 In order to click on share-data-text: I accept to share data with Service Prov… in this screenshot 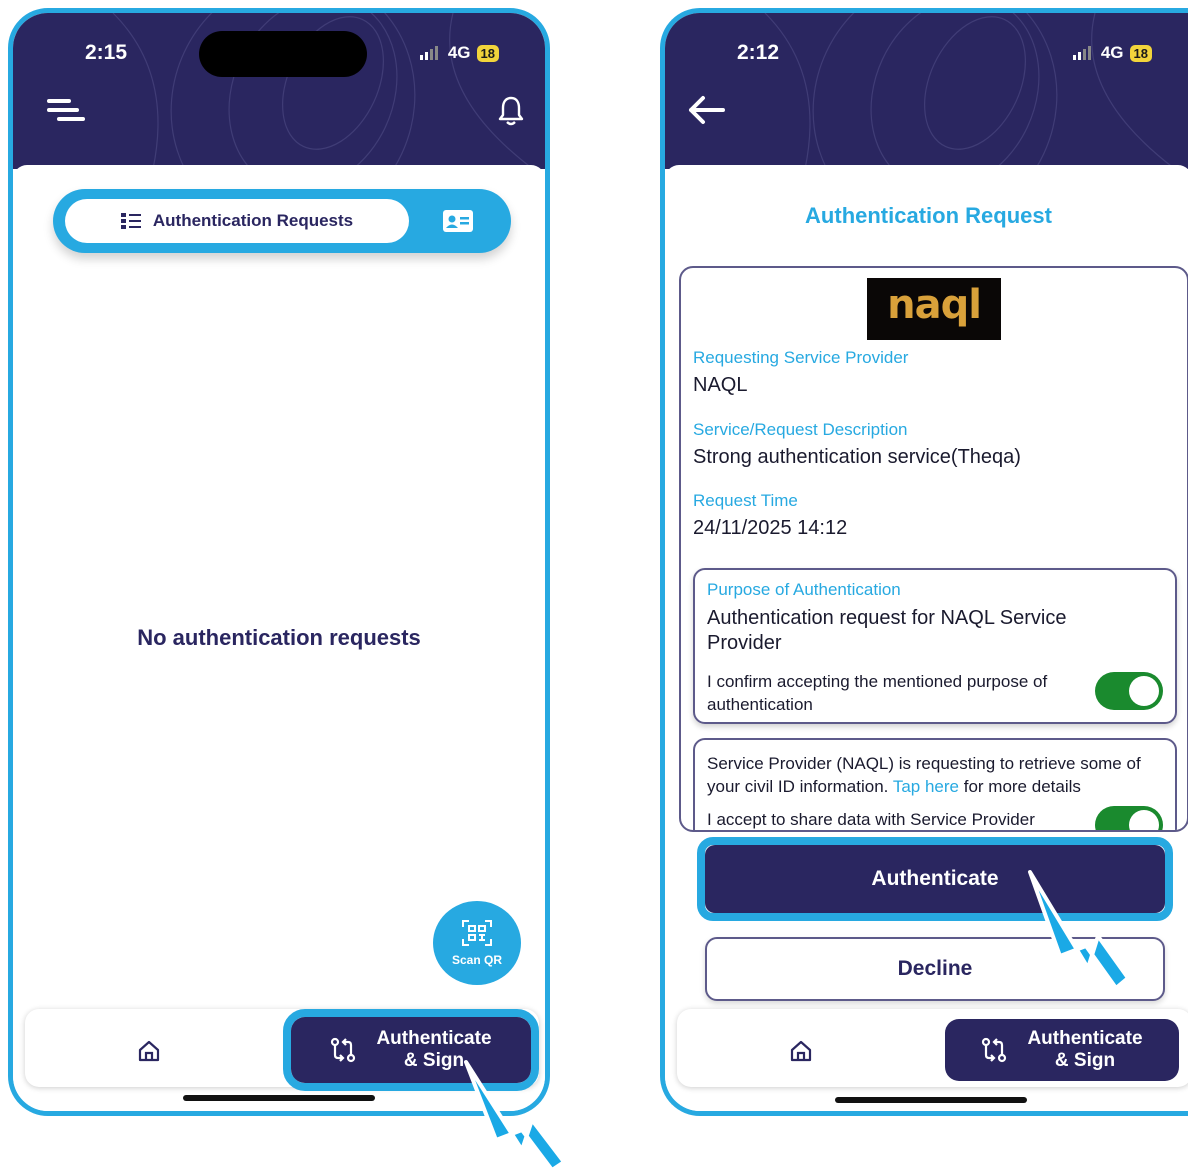, I will do `click(871, 819)`.